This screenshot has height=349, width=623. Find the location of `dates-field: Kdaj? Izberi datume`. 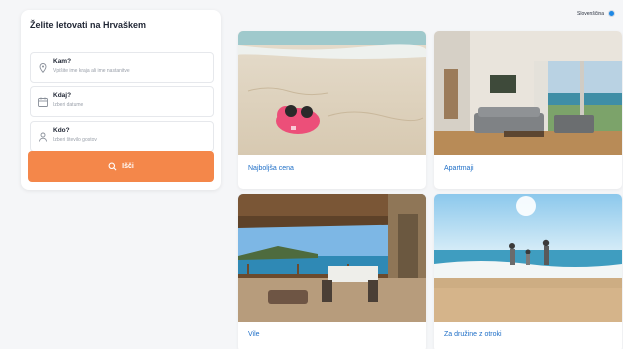

dates-field: Kdaj? Izberi datume is located at coordinates (122, 101).